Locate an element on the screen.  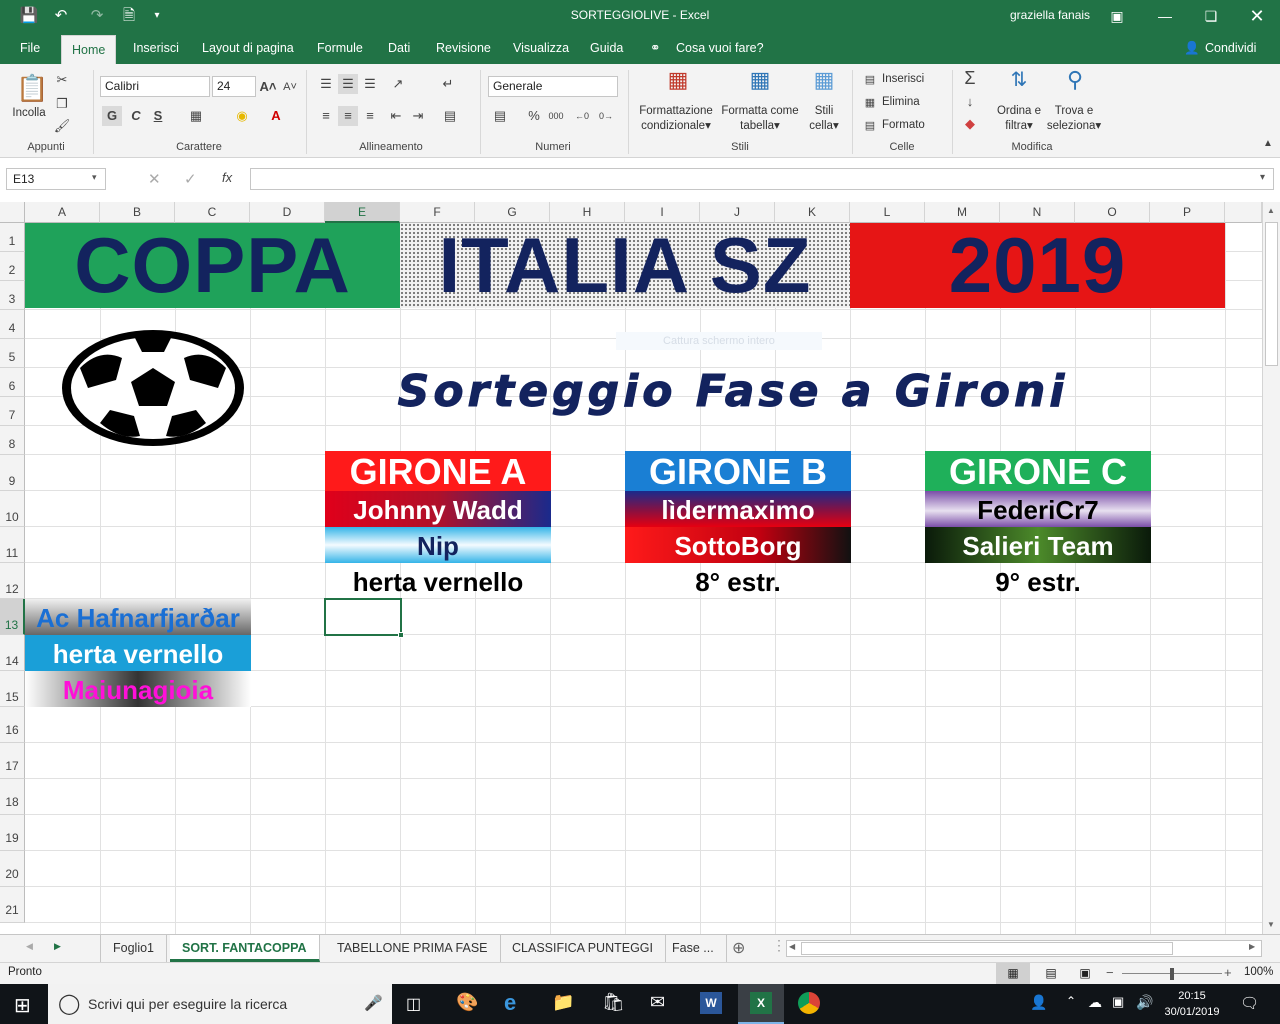
row-header: 7 is located at coordinates (12, 411).